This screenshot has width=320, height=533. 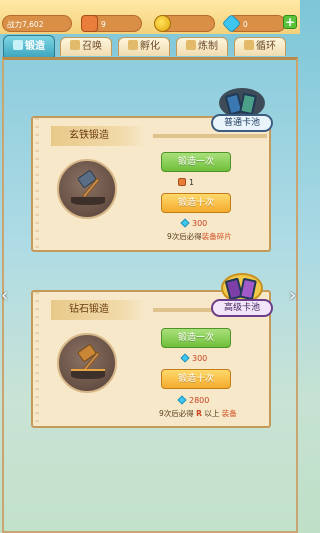 I want to click on tab-hatch-label: 孵化, so click(x=150, y=46).